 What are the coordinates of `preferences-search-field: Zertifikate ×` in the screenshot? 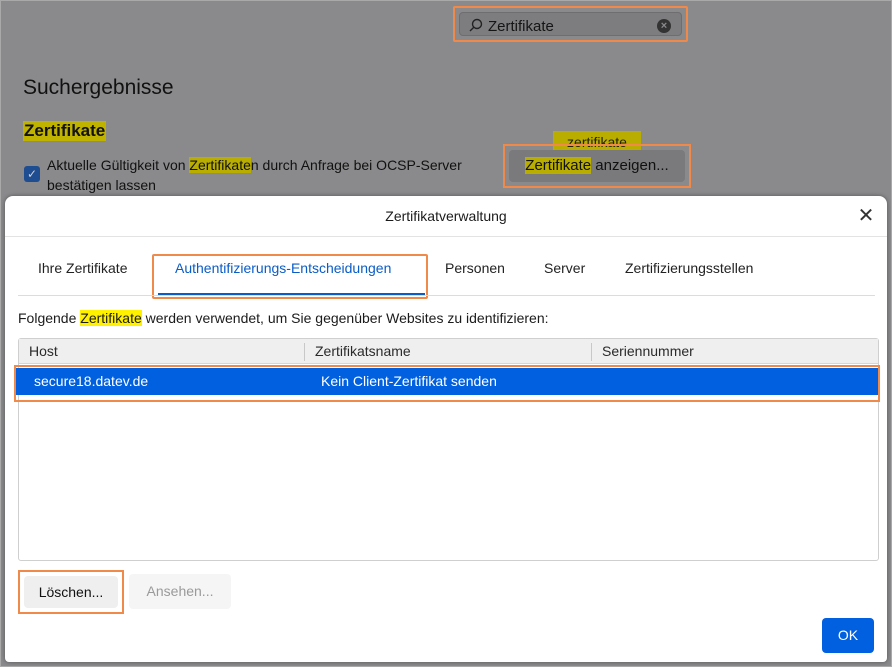 It's located at (570, 24).